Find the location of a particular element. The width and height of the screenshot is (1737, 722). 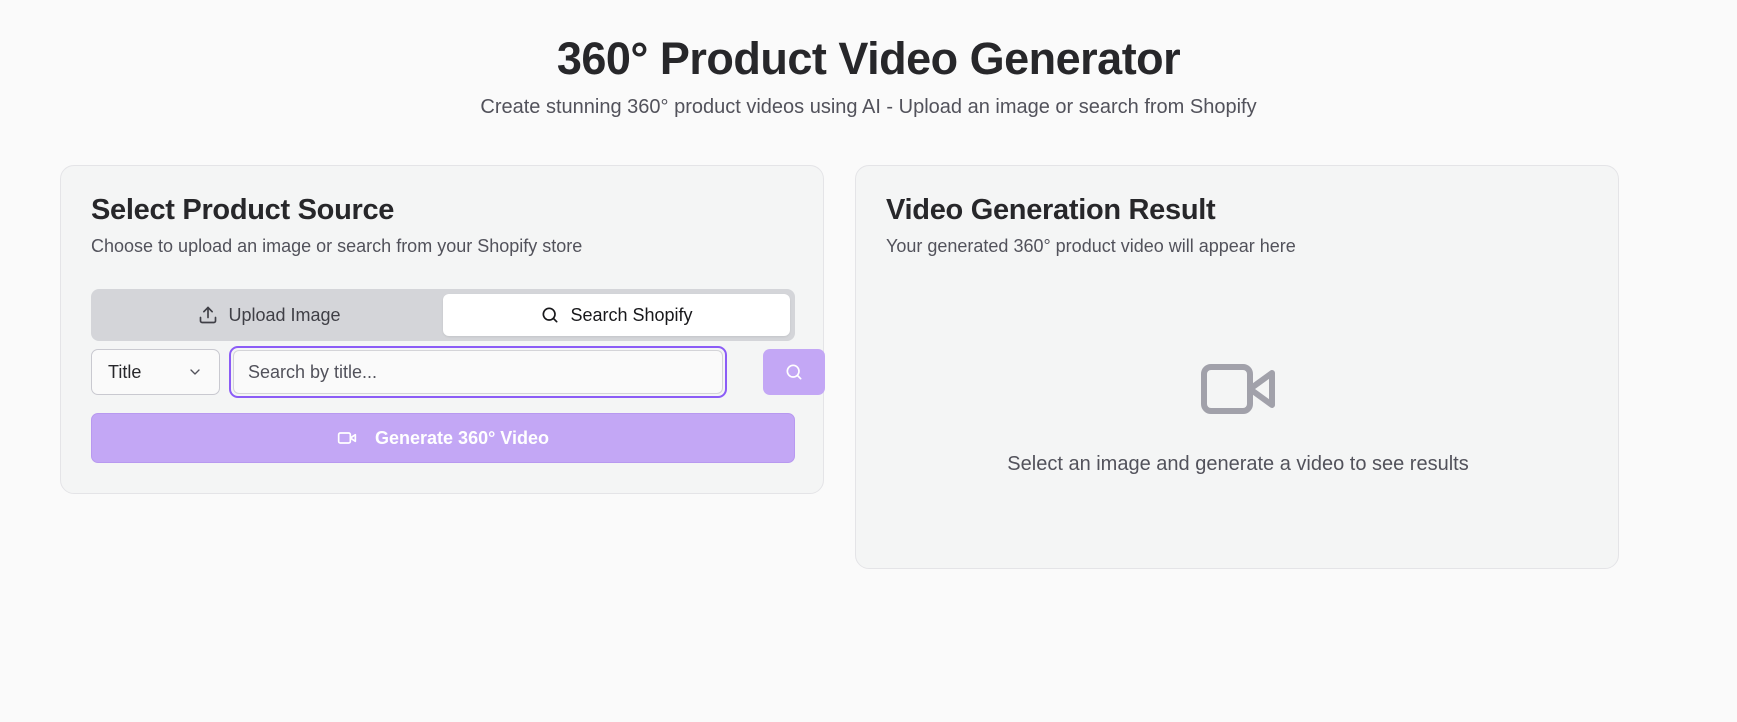

tab-search-shopify: Search Shopify is located at coordinates (616, 315).